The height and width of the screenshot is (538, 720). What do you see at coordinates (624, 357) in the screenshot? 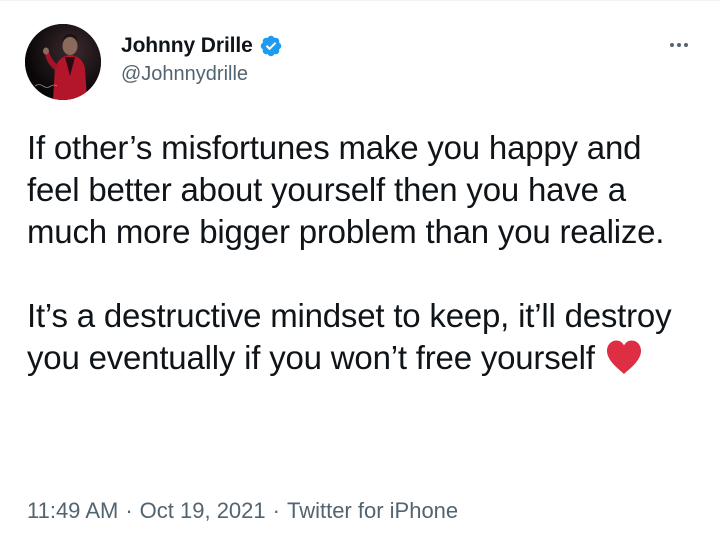
I see `red-heart-icon` at bounding box center [624, 357].